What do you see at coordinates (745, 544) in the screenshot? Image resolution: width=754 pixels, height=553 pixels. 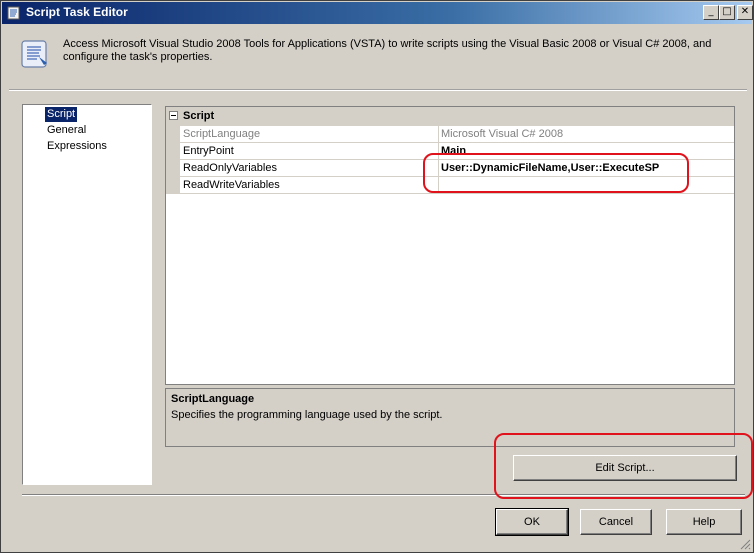 I see `resize-grip-icon` at bounding box center [745, 544].